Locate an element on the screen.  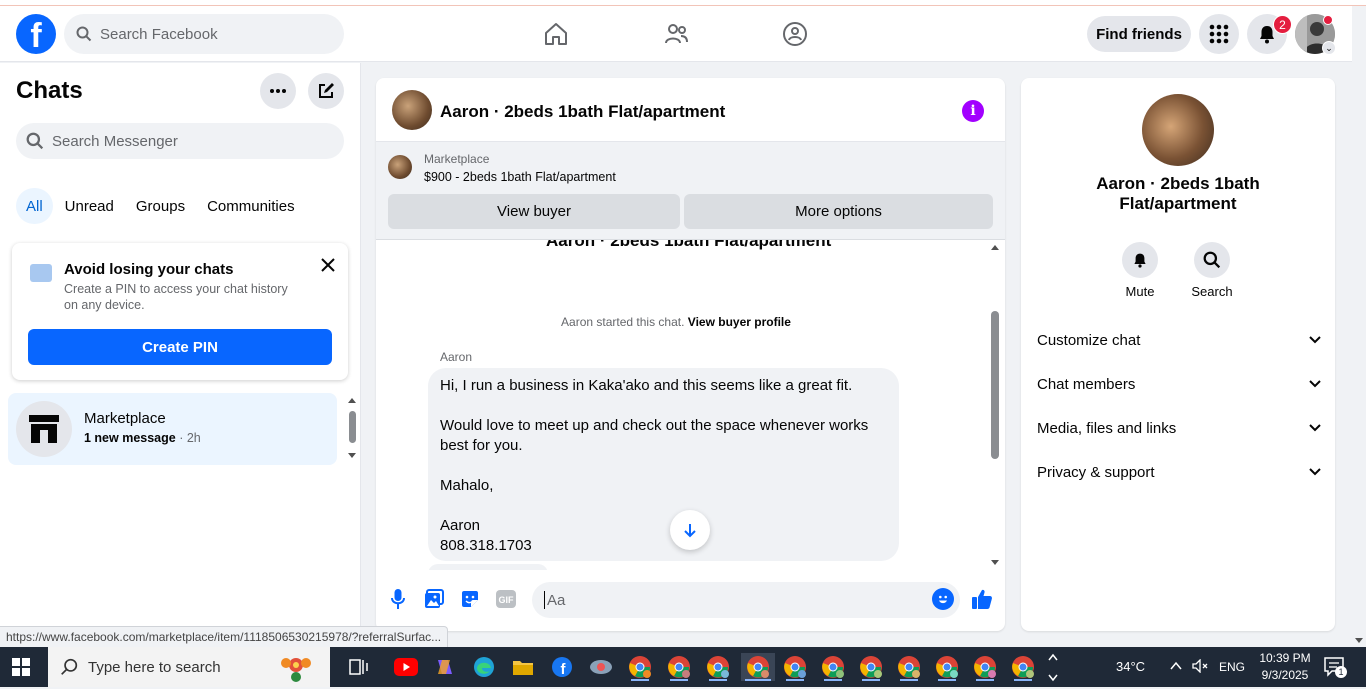
chat-info-avatar is located at coordinates (1178, 130).